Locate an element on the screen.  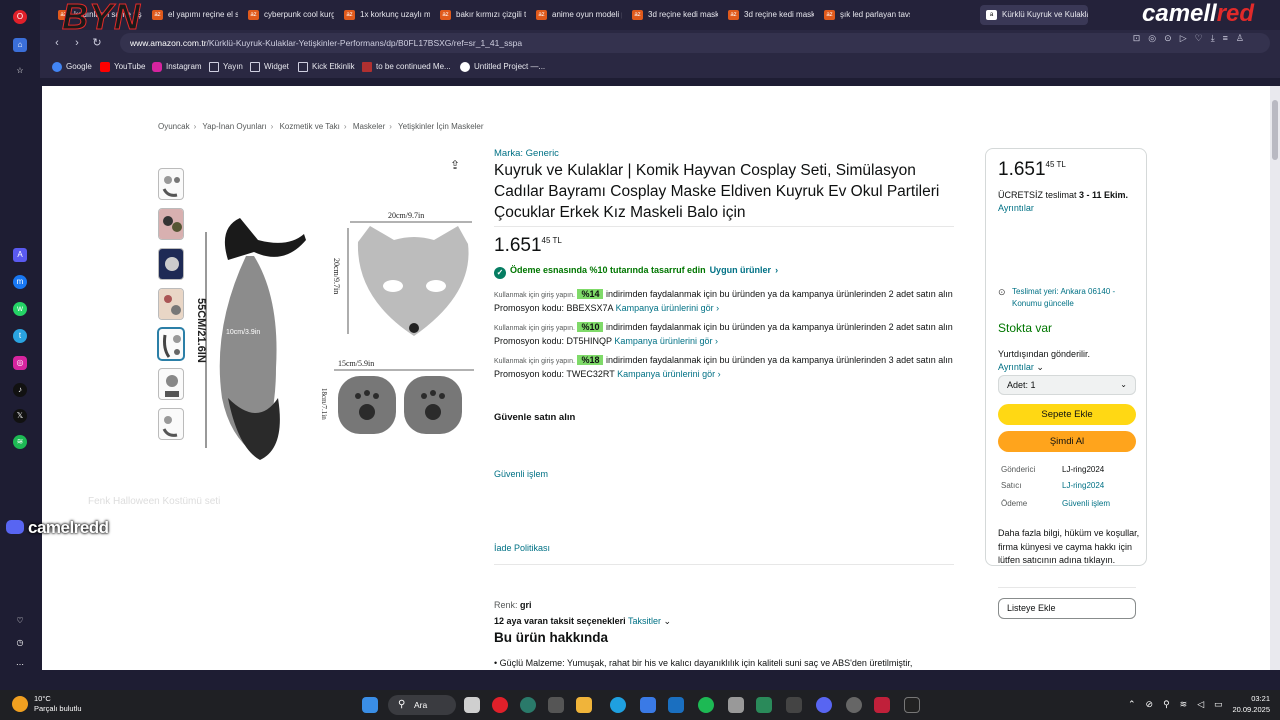
file-explorer-icon is located at coordinates (584, 705).